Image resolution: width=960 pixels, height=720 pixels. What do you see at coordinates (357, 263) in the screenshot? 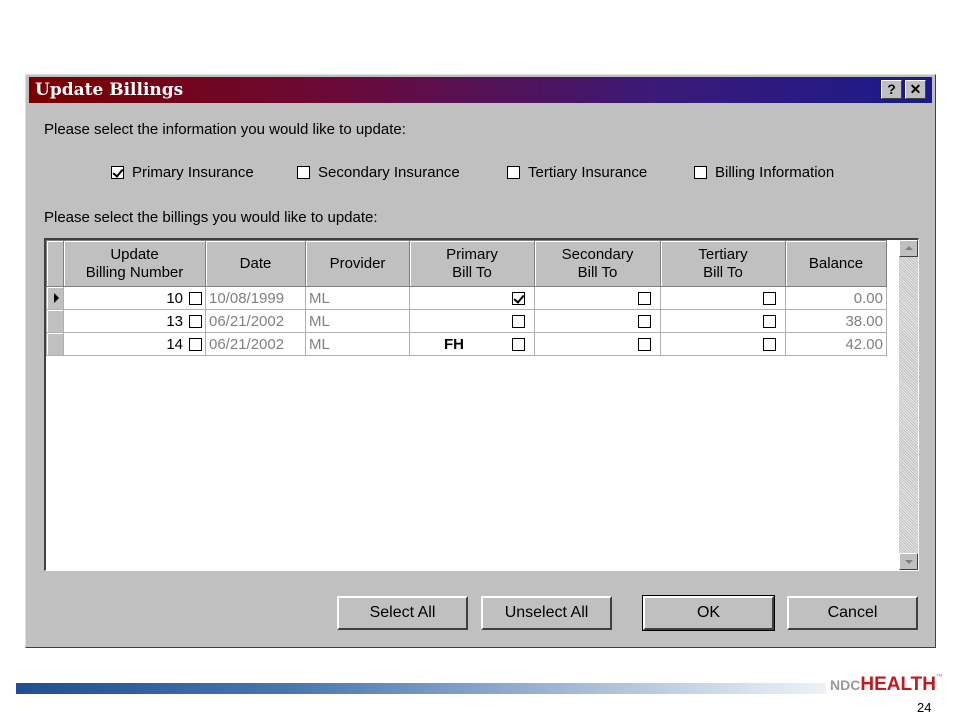
I see `column-header-provider: Provider` at bounding box center [357, 263].